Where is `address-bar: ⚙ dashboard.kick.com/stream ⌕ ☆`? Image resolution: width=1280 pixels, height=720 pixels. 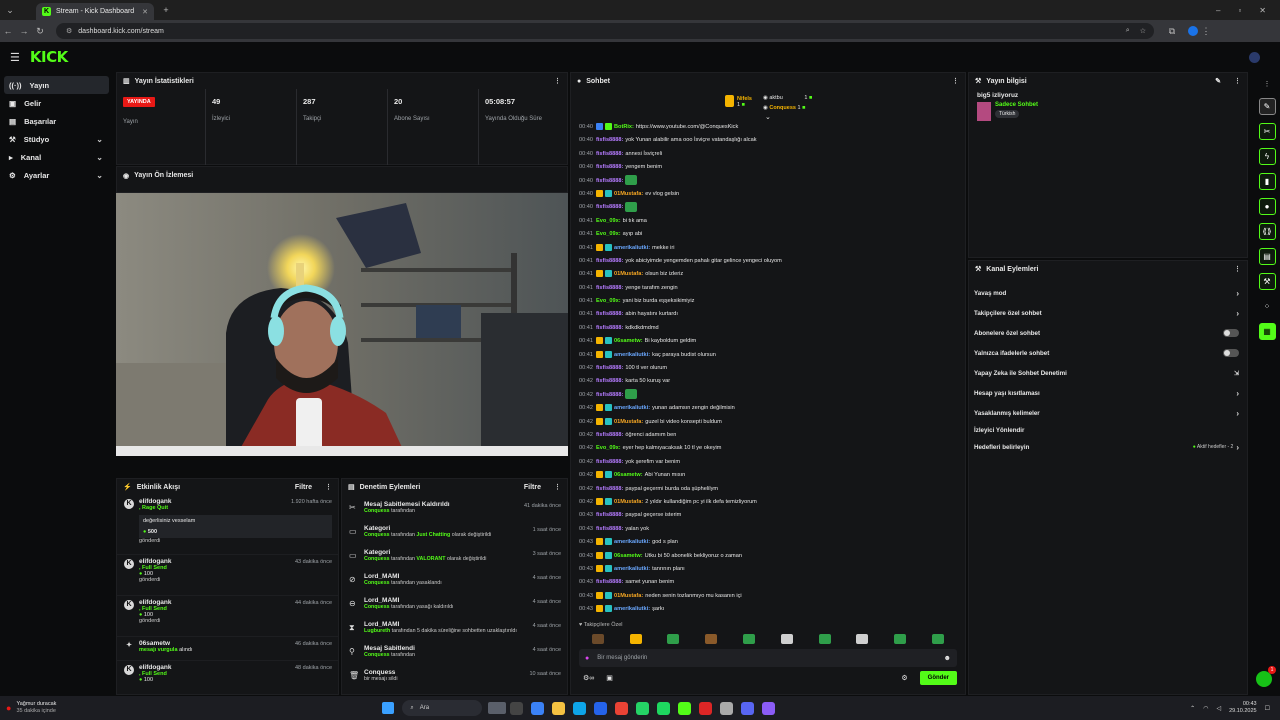 address-bar: ⚙ dashboard.kick.com/stream ⌕ ☆ is located at coordinates (605, 31).